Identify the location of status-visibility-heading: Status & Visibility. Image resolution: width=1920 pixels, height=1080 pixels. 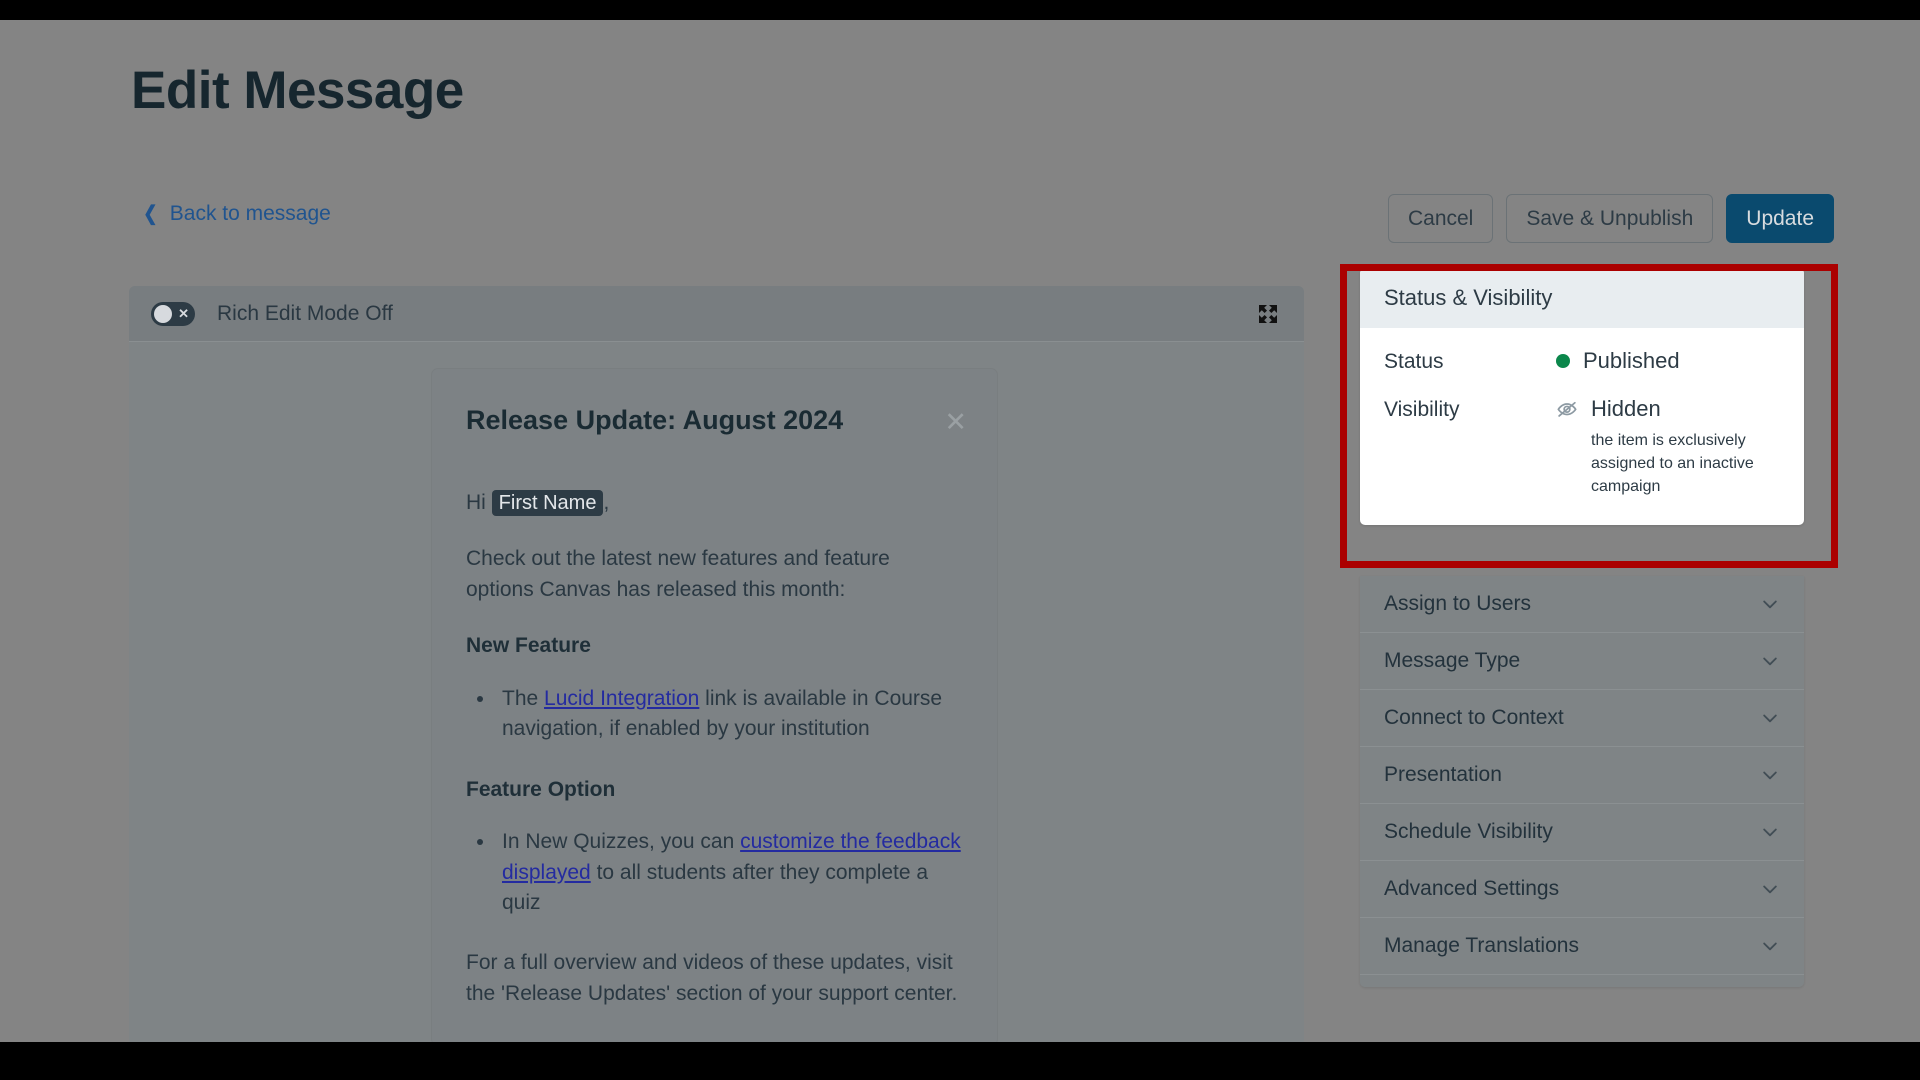
(1582, 298).